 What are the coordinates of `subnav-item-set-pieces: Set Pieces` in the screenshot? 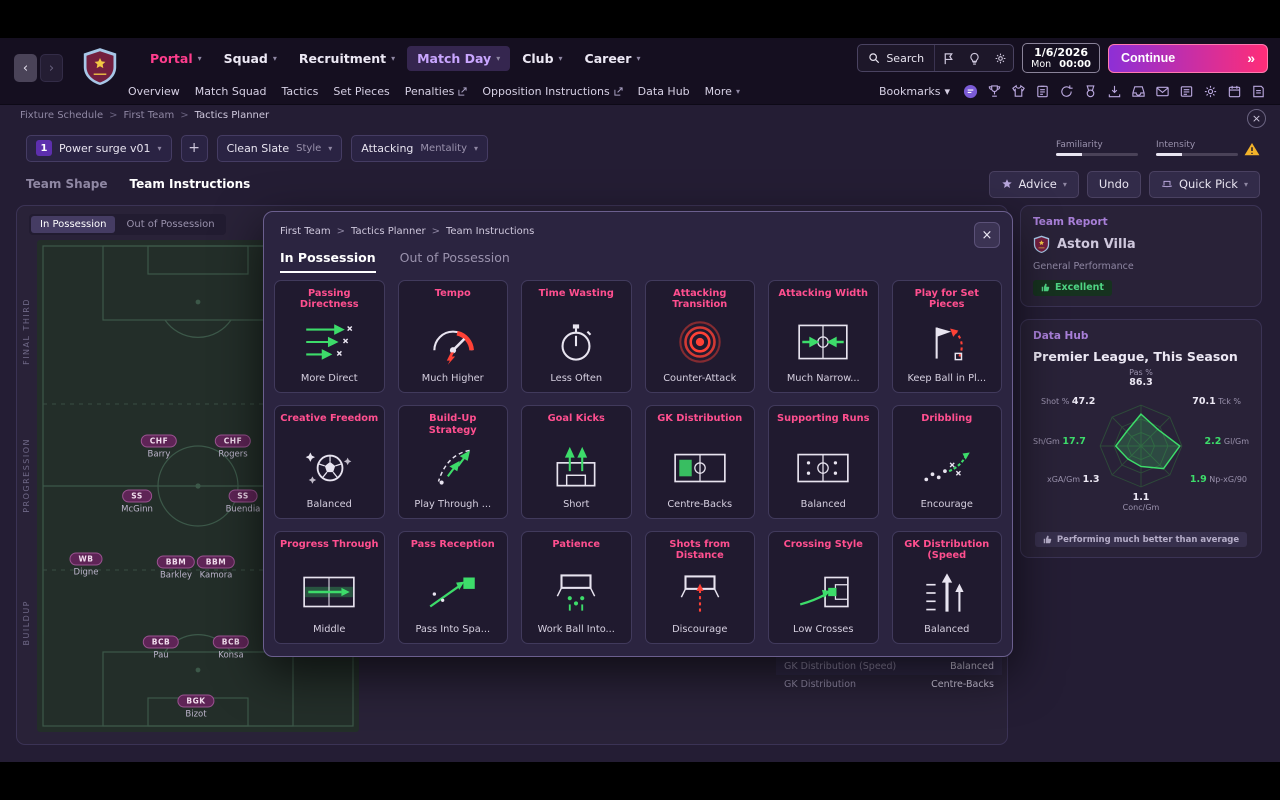 It's located at (361, 91).